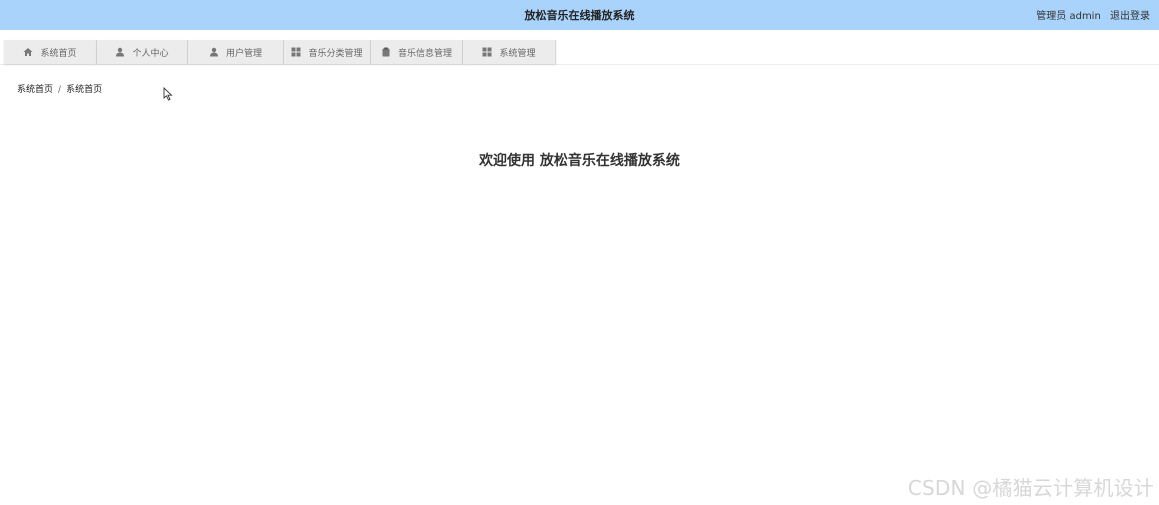  What do you see at coordinates (335, 53) in the screenshot?
I see `tab-label: 音乐分类管理` at bounding box center [335, 53].